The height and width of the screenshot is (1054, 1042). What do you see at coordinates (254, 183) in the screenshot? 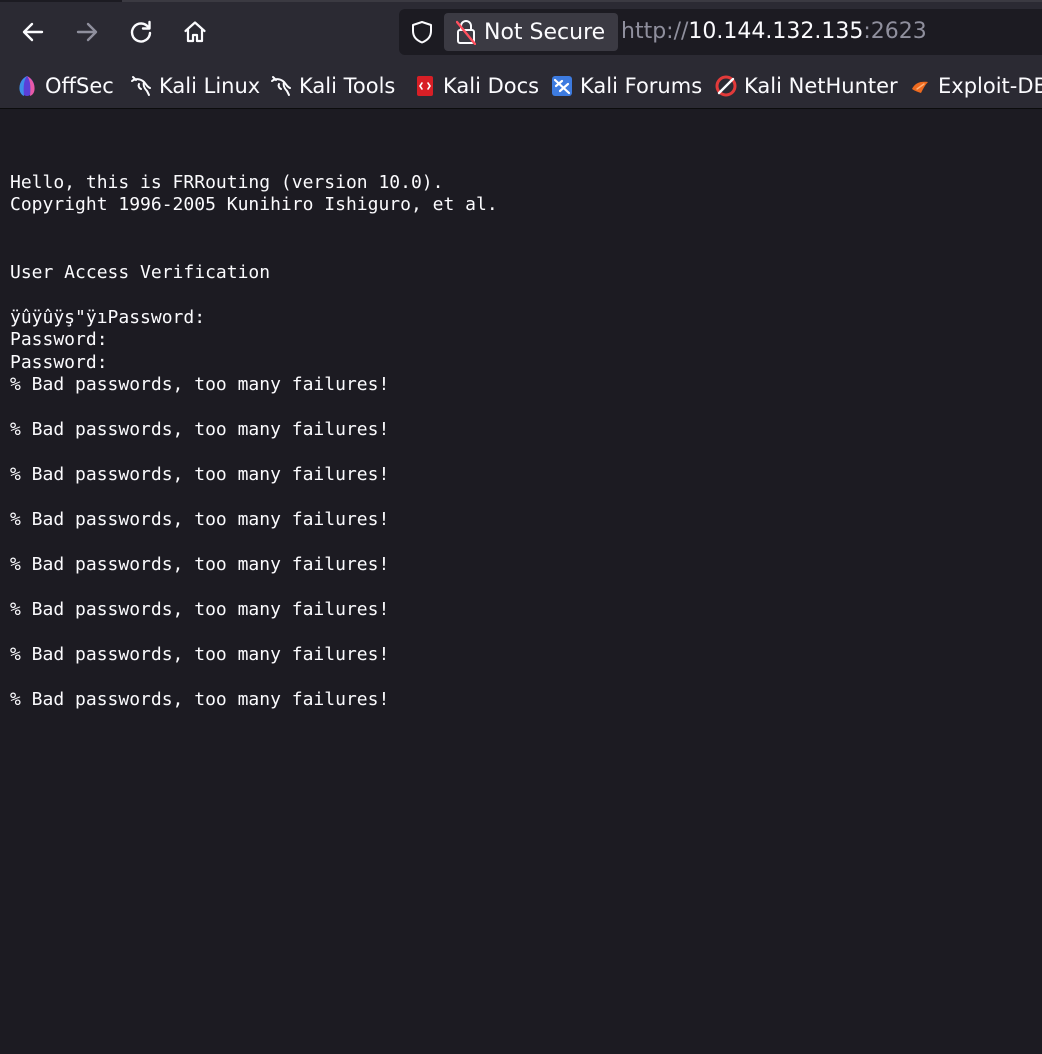
I see `terminal-line: Hello, this is FRRouting (version 10.0).` at bounding box center [254, 183].